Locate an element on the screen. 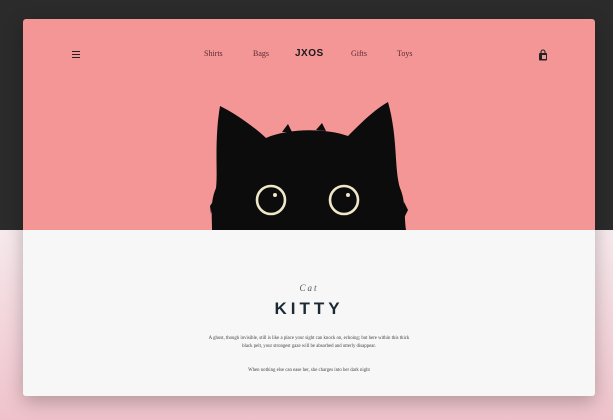  cat-illustration is located at coordinates (309, 166).